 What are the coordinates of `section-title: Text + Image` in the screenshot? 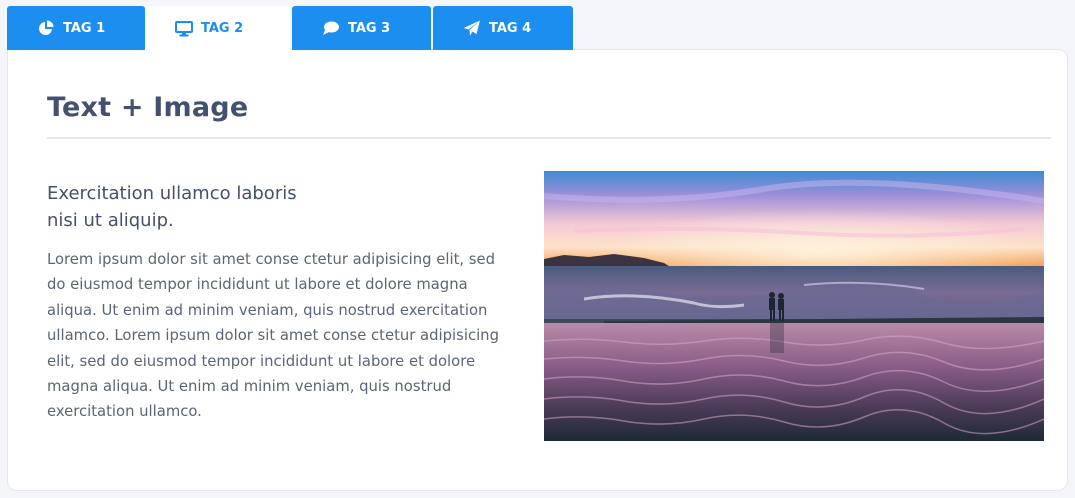 It's located at (148, 107).